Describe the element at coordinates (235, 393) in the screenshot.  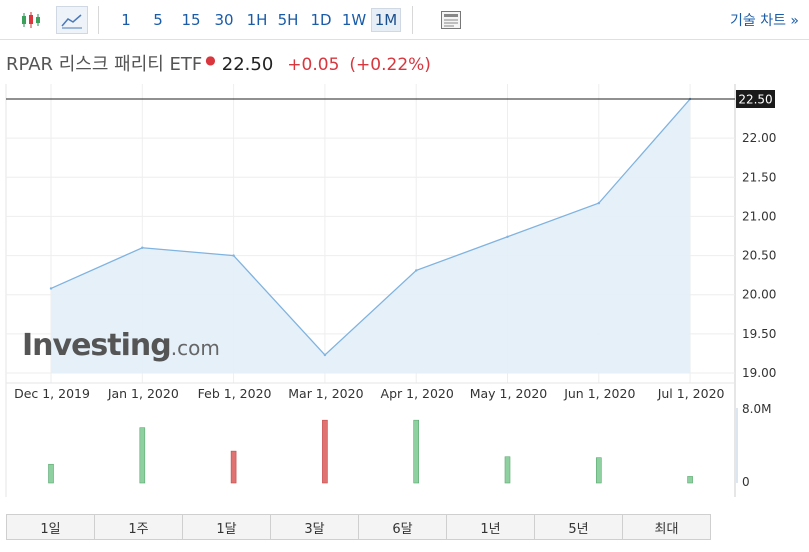
I see `x-tick-label: Feb 1, 2020` at that location.